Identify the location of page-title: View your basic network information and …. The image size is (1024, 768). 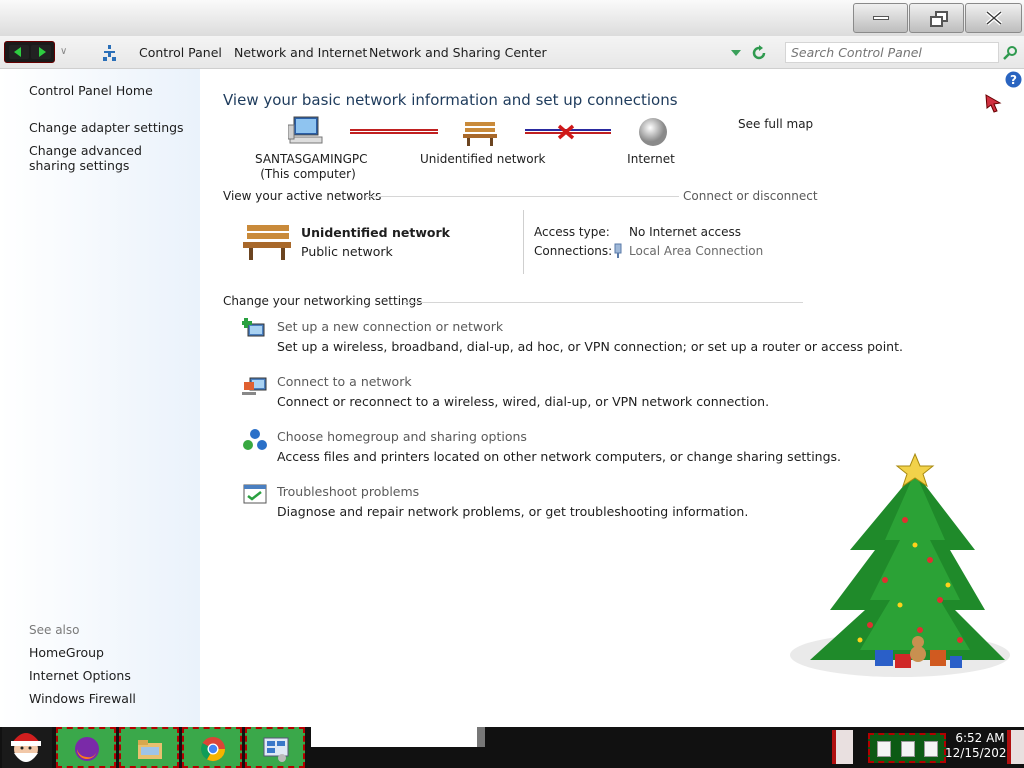
(450, 100).